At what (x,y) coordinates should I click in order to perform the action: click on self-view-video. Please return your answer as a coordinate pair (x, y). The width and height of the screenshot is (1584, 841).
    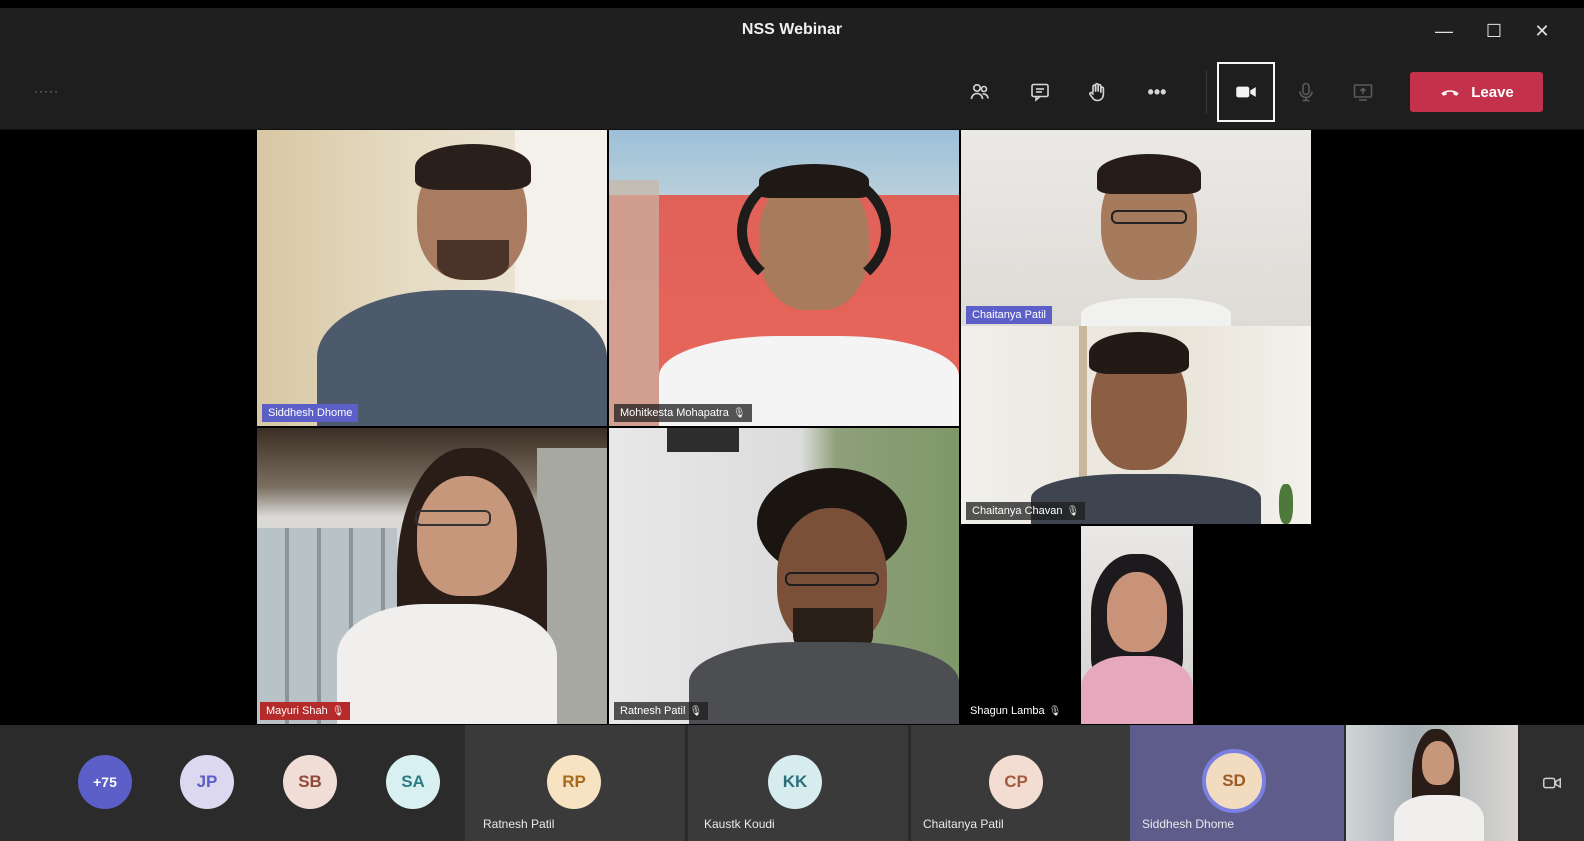
    Looking at the image, I should click on (1432, 783).